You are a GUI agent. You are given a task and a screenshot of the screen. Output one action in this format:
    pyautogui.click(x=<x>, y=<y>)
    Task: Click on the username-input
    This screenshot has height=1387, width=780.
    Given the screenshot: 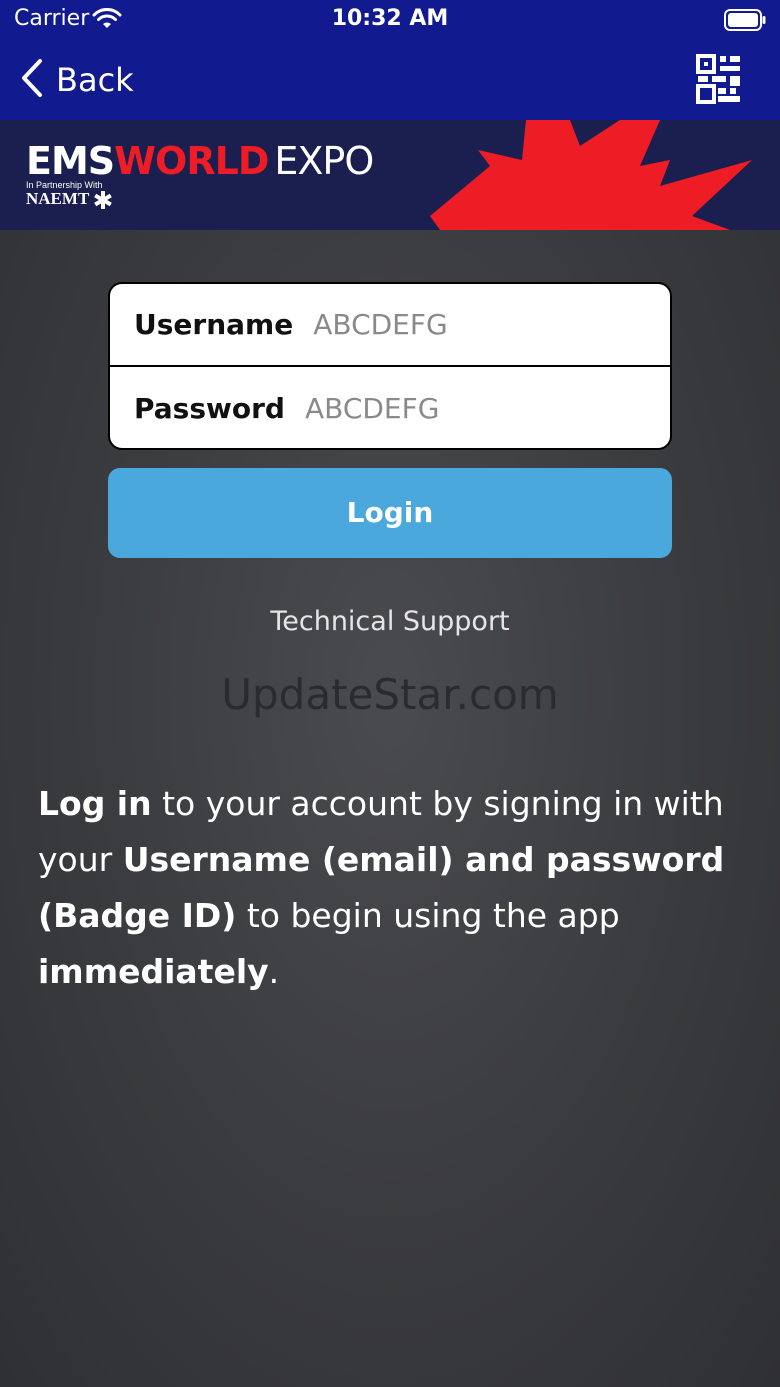 What is the action you would take?
    pyautogui.click(x=483, y=324)
    